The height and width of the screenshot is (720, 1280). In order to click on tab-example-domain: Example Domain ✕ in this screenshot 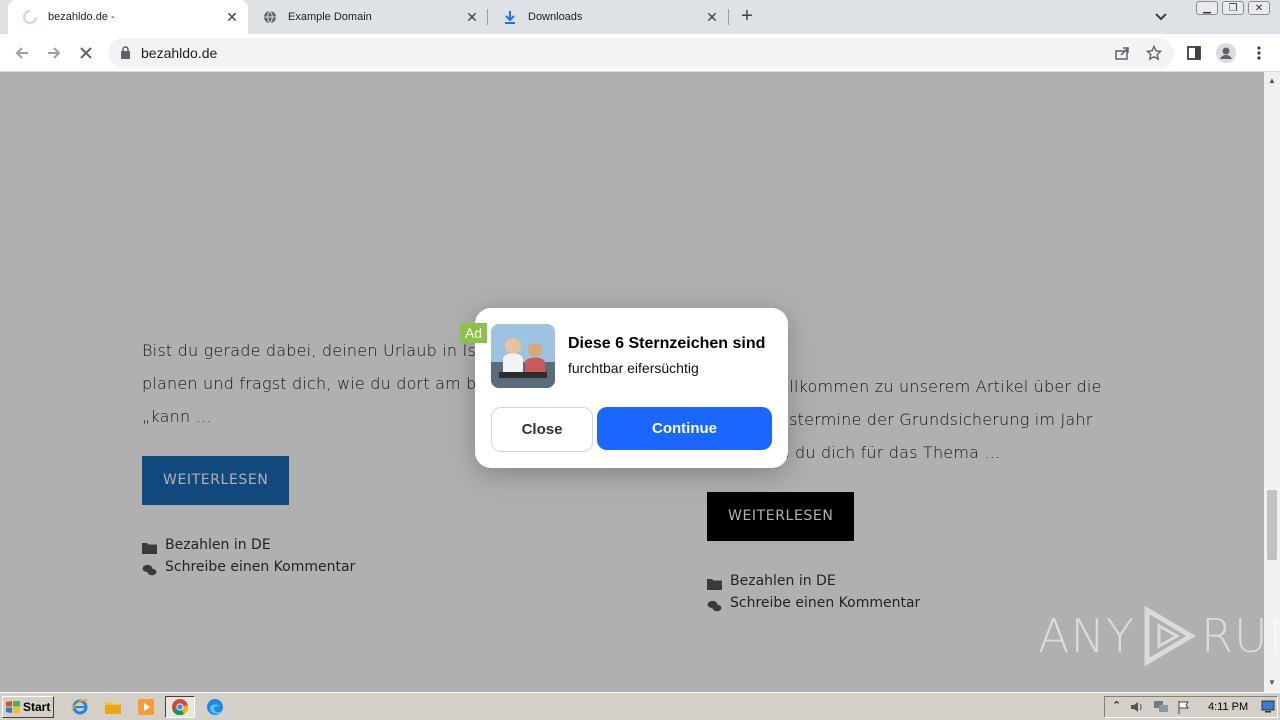, I will do `click(368, 17)`.